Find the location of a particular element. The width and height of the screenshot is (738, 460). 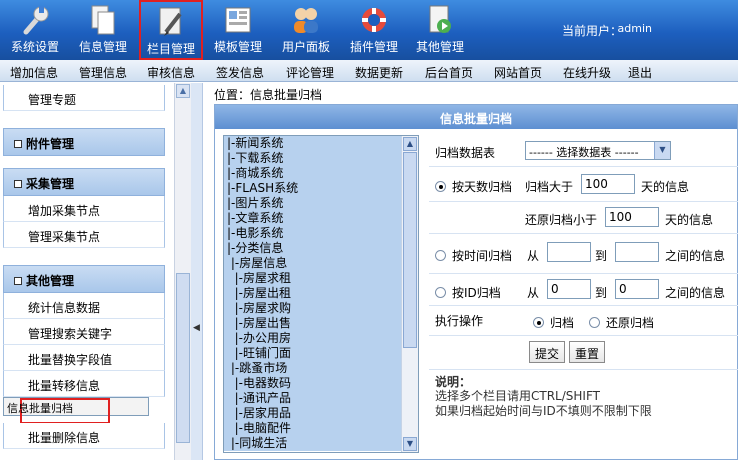

section-other: 其他管理 is located at coordinates (84, 279).